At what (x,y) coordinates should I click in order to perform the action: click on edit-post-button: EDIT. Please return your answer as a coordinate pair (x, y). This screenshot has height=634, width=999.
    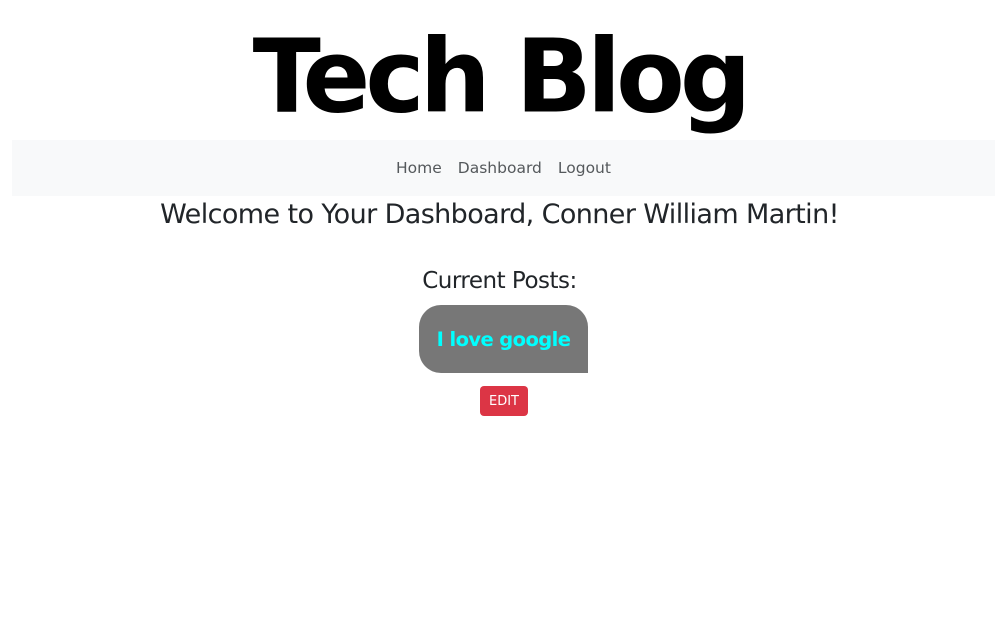
    Looking at the image, I should click on (504, 401).